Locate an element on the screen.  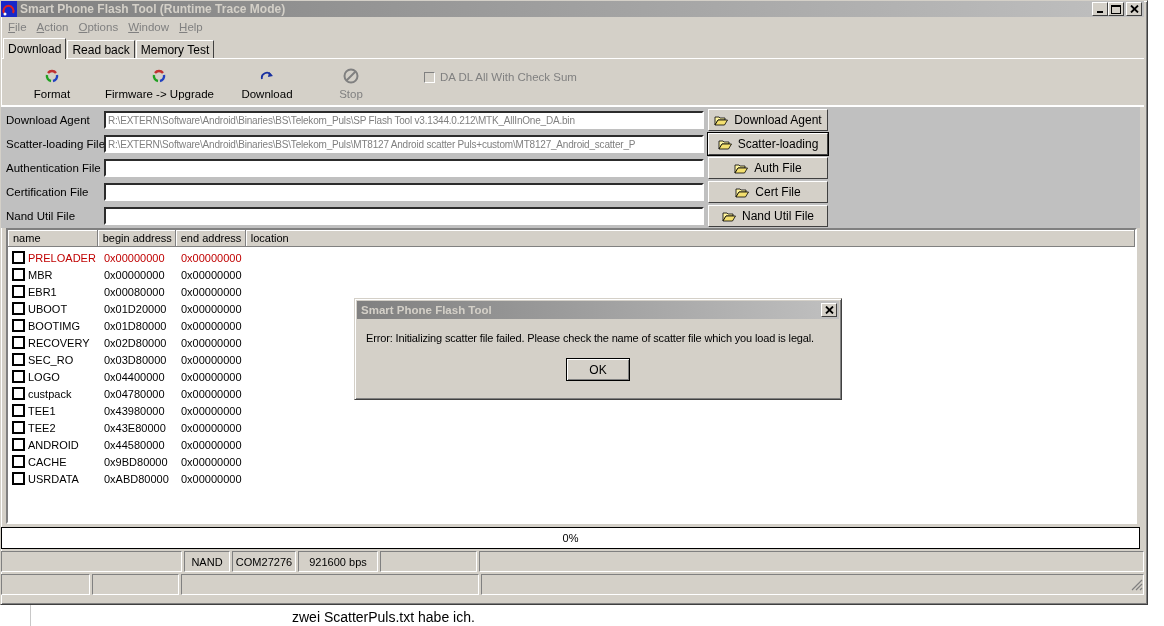
begin-address: 0x43980000 is located at coordinates (134, 410).